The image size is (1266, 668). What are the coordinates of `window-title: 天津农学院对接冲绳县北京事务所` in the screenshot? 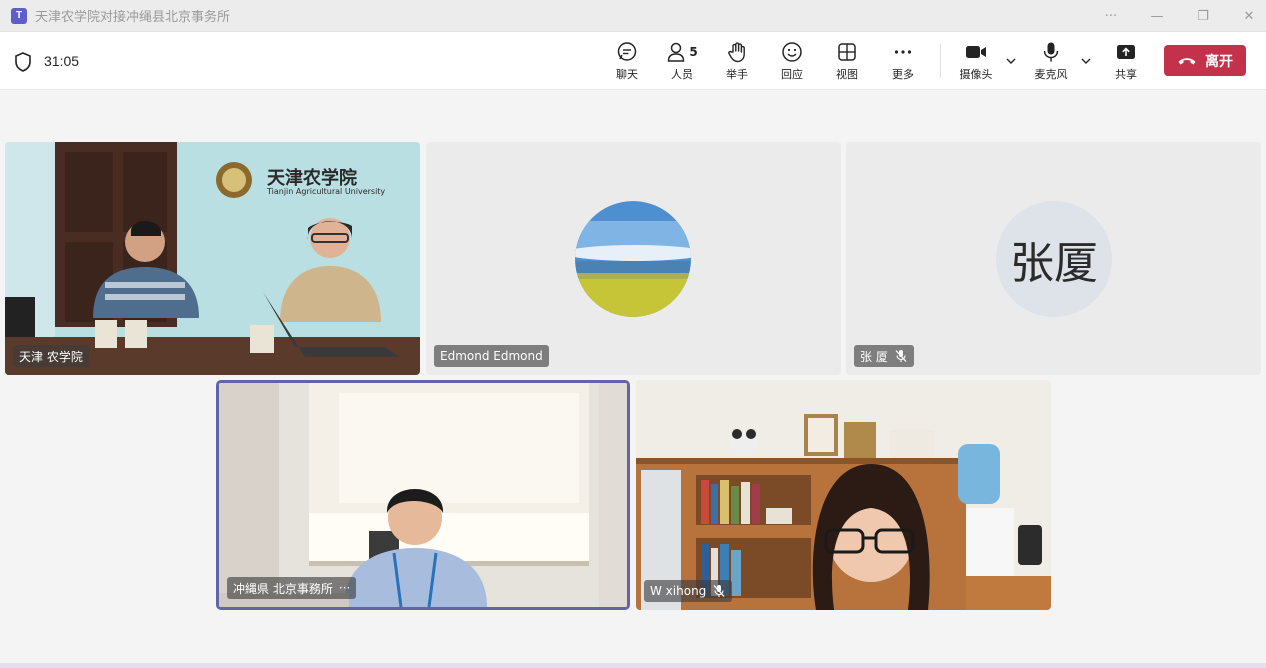 It's located at (133, 17).